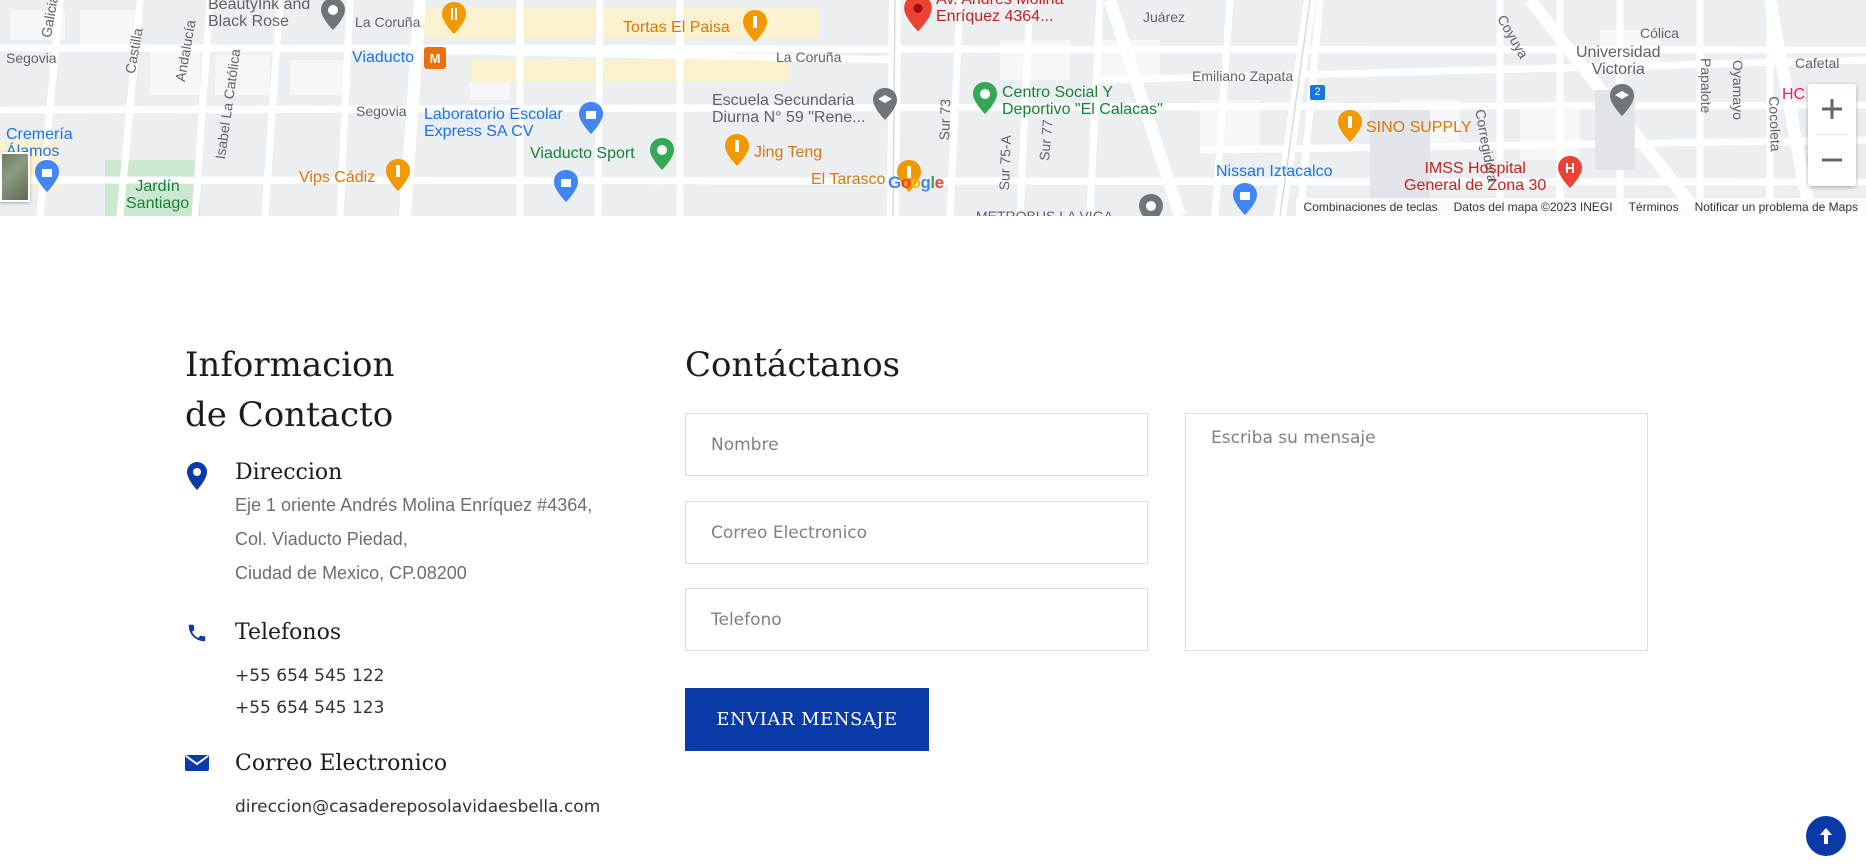 Image resolution: width=1866 pixels, height=865 pixels. What do you see at coordinates (351, 573) in the screenshot?
I see `address-line: Ciudad de Mexico, CP.08200` at bounding box center [351, 573].